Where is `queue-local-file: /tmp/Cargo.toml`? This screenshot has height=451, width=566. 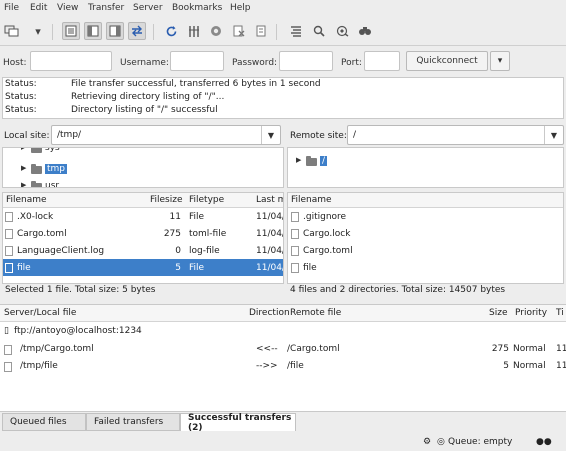 queue-local-file: /tmp/Cargo.toml is located at coordinates (57, 349).